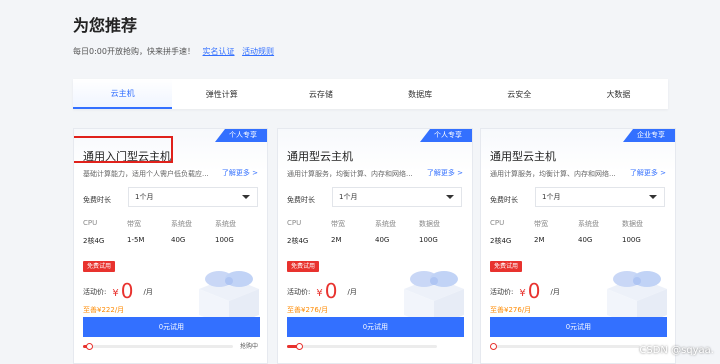 Image resolution: width=720 pixels, height=364 pixels. Describe the element at coordinates (105, 25) in the screenshot. I see `page-title: 为您推荐` at that location.